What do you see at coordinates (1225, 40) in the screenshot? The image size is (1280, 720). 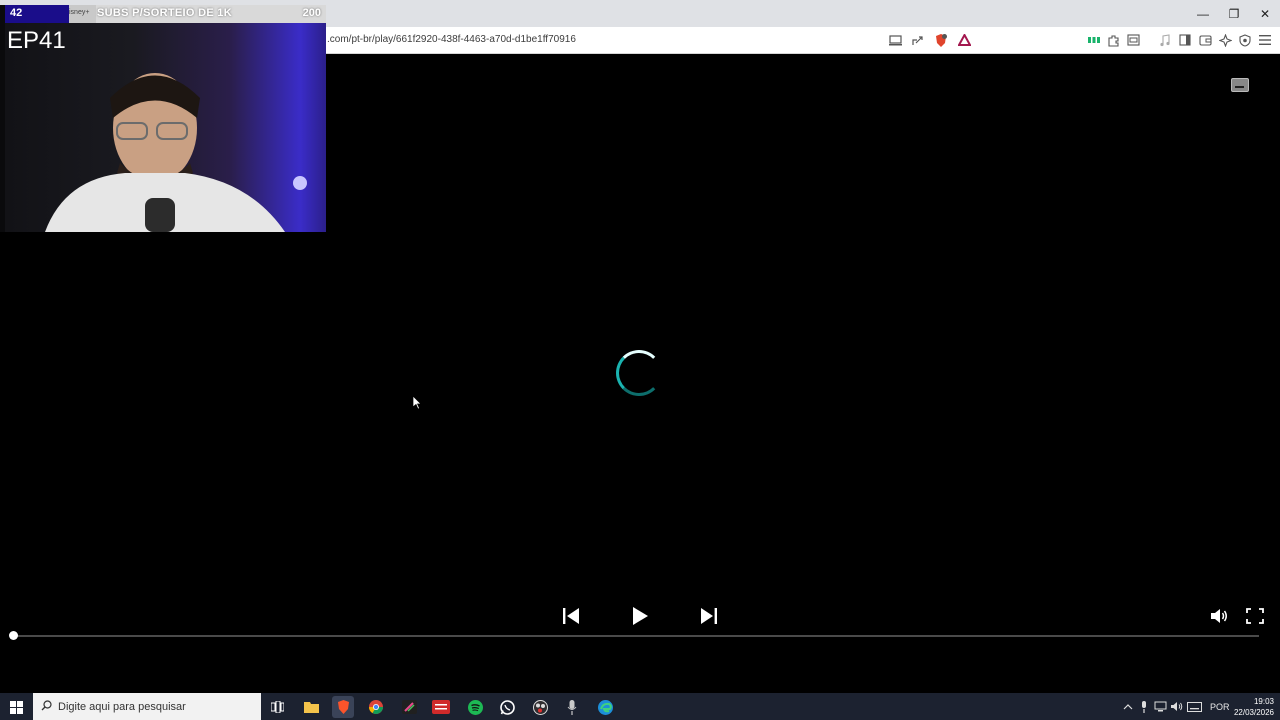 I see `leo-ai-icon` at bounding box center [1225, 40].